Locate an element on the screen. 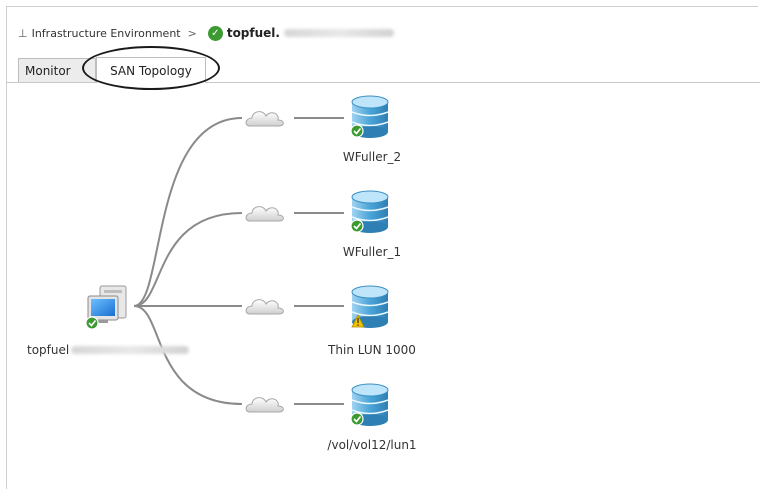 This screenshot has width=760, height=491. computer-icon is located at coordinates (106, 307).